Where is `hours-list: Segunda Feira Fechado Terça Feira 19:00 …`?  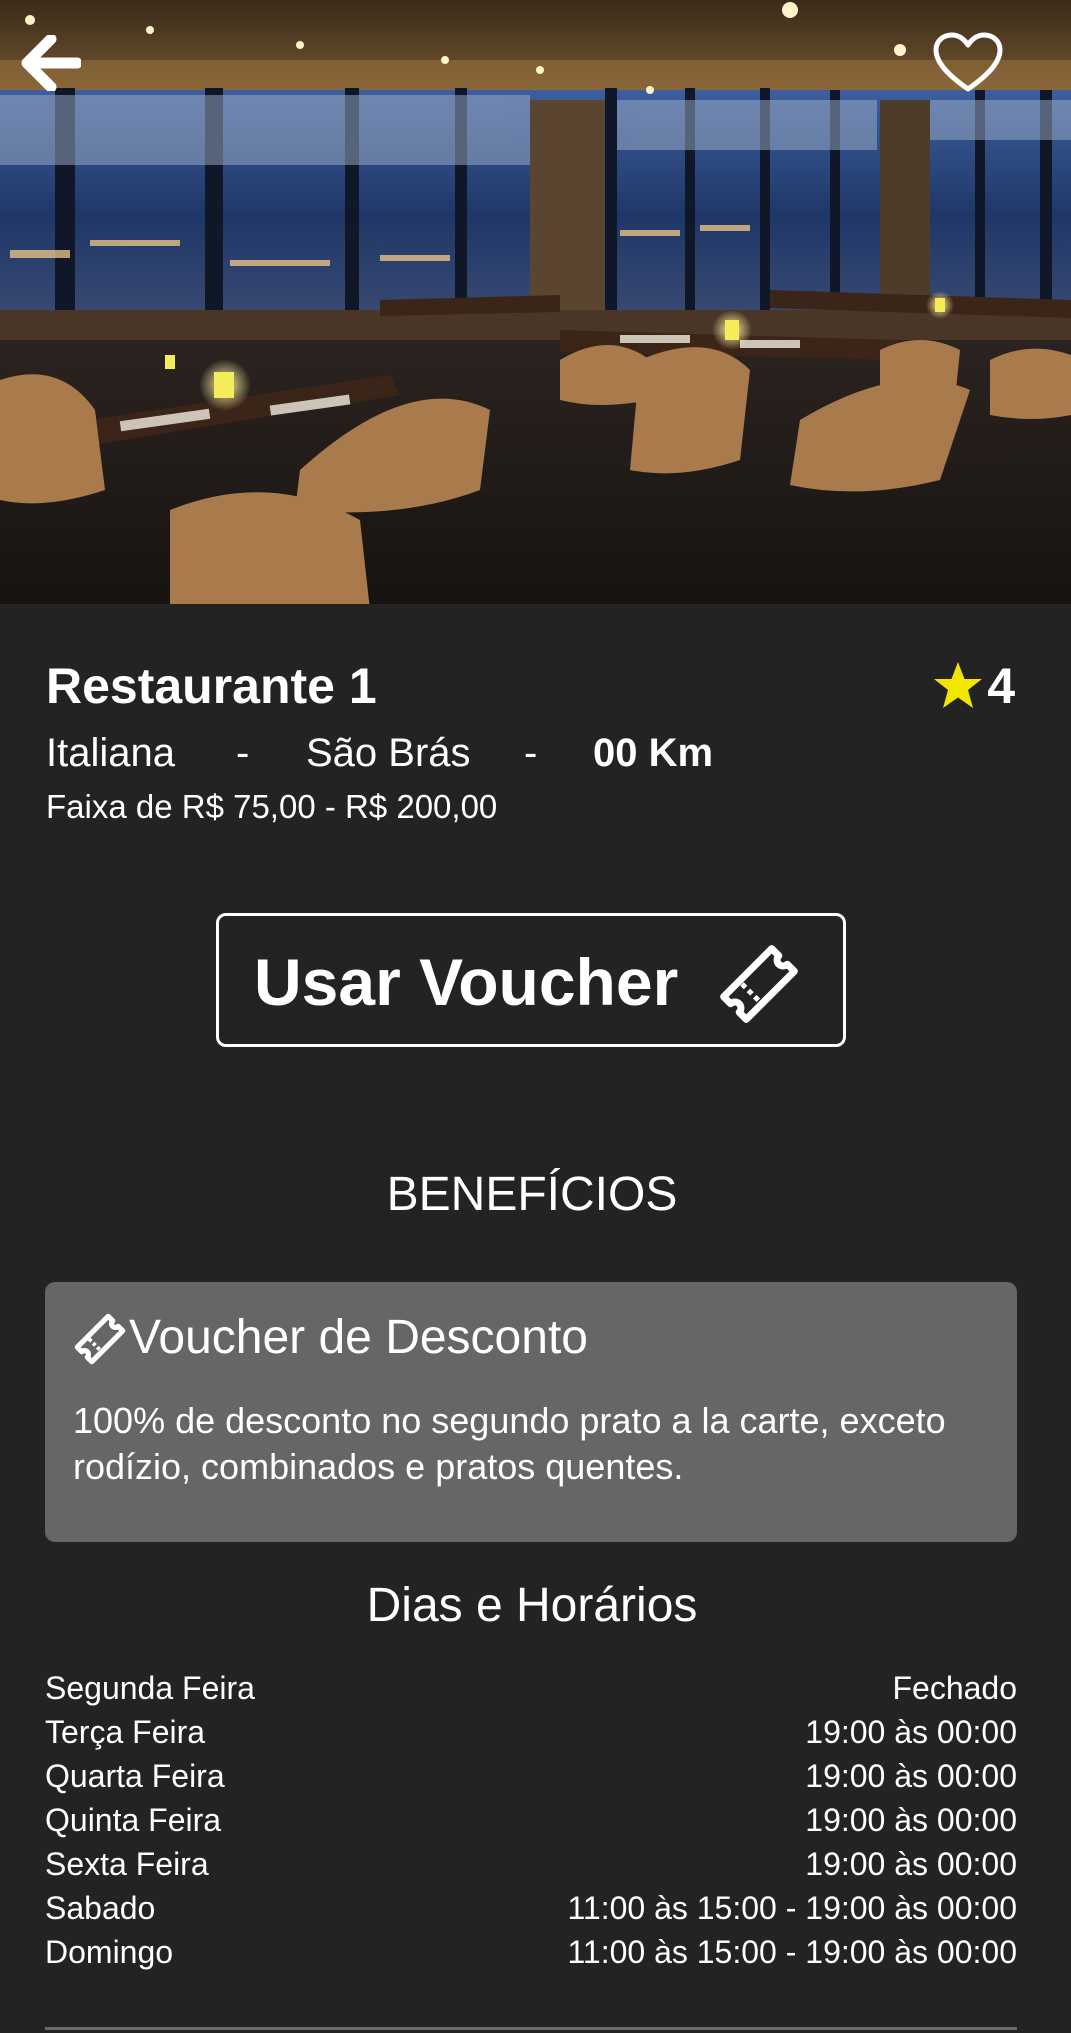
hours-list: Segunda Feira Fechado Terça Feira 19:00 … is located at coordinates (531, 1820).